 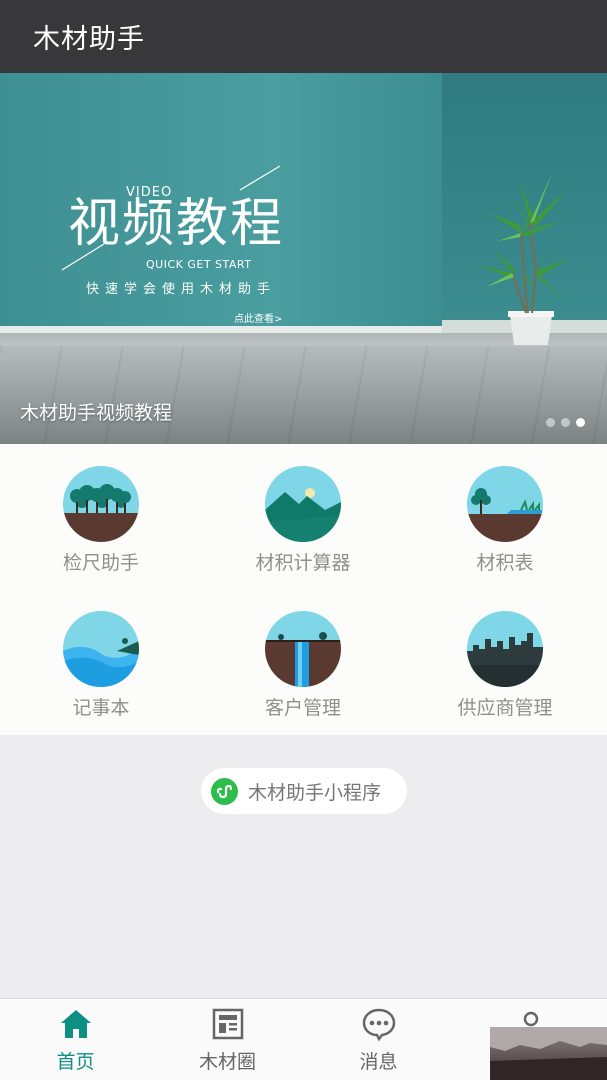 I want to click on nav-tab-home: 首页, so click(x=75, y=1039).